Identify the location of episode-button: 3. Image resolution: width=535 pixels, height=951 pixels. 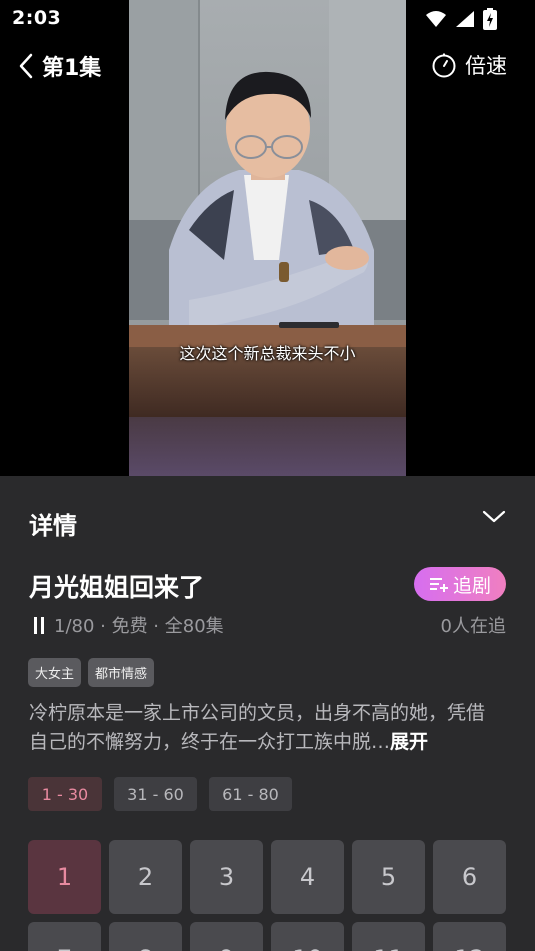
(226, 877).